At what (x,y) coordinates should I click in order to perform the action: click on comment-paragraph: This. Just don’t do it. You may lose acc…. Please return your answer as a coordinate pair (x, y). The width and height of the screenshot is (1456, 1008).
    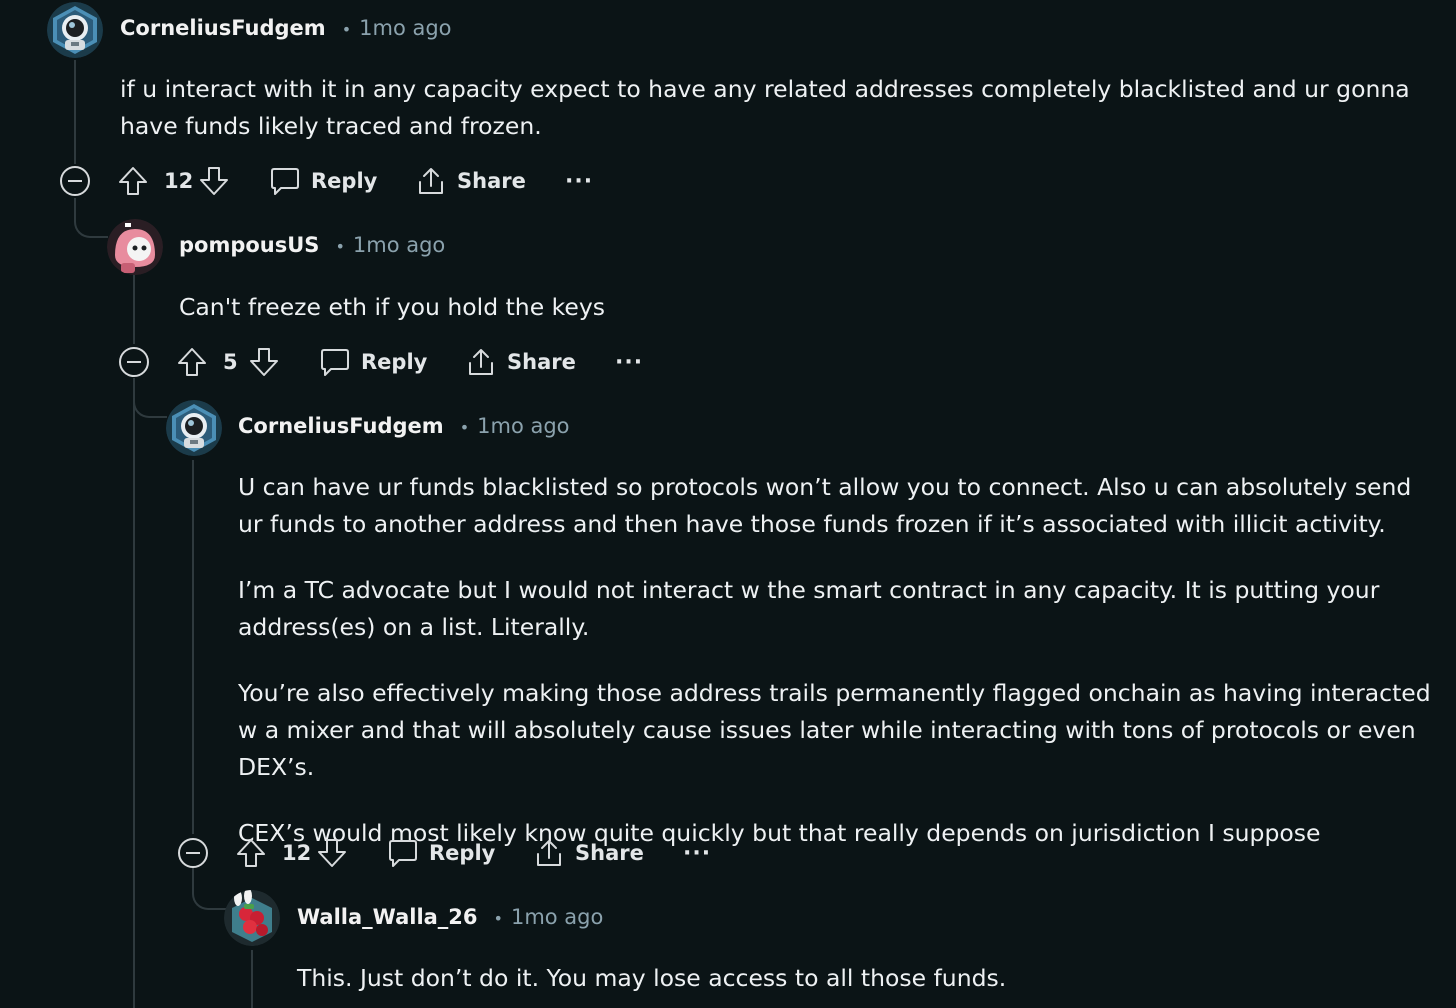
    Looking at the image, I should click on (652, 978).